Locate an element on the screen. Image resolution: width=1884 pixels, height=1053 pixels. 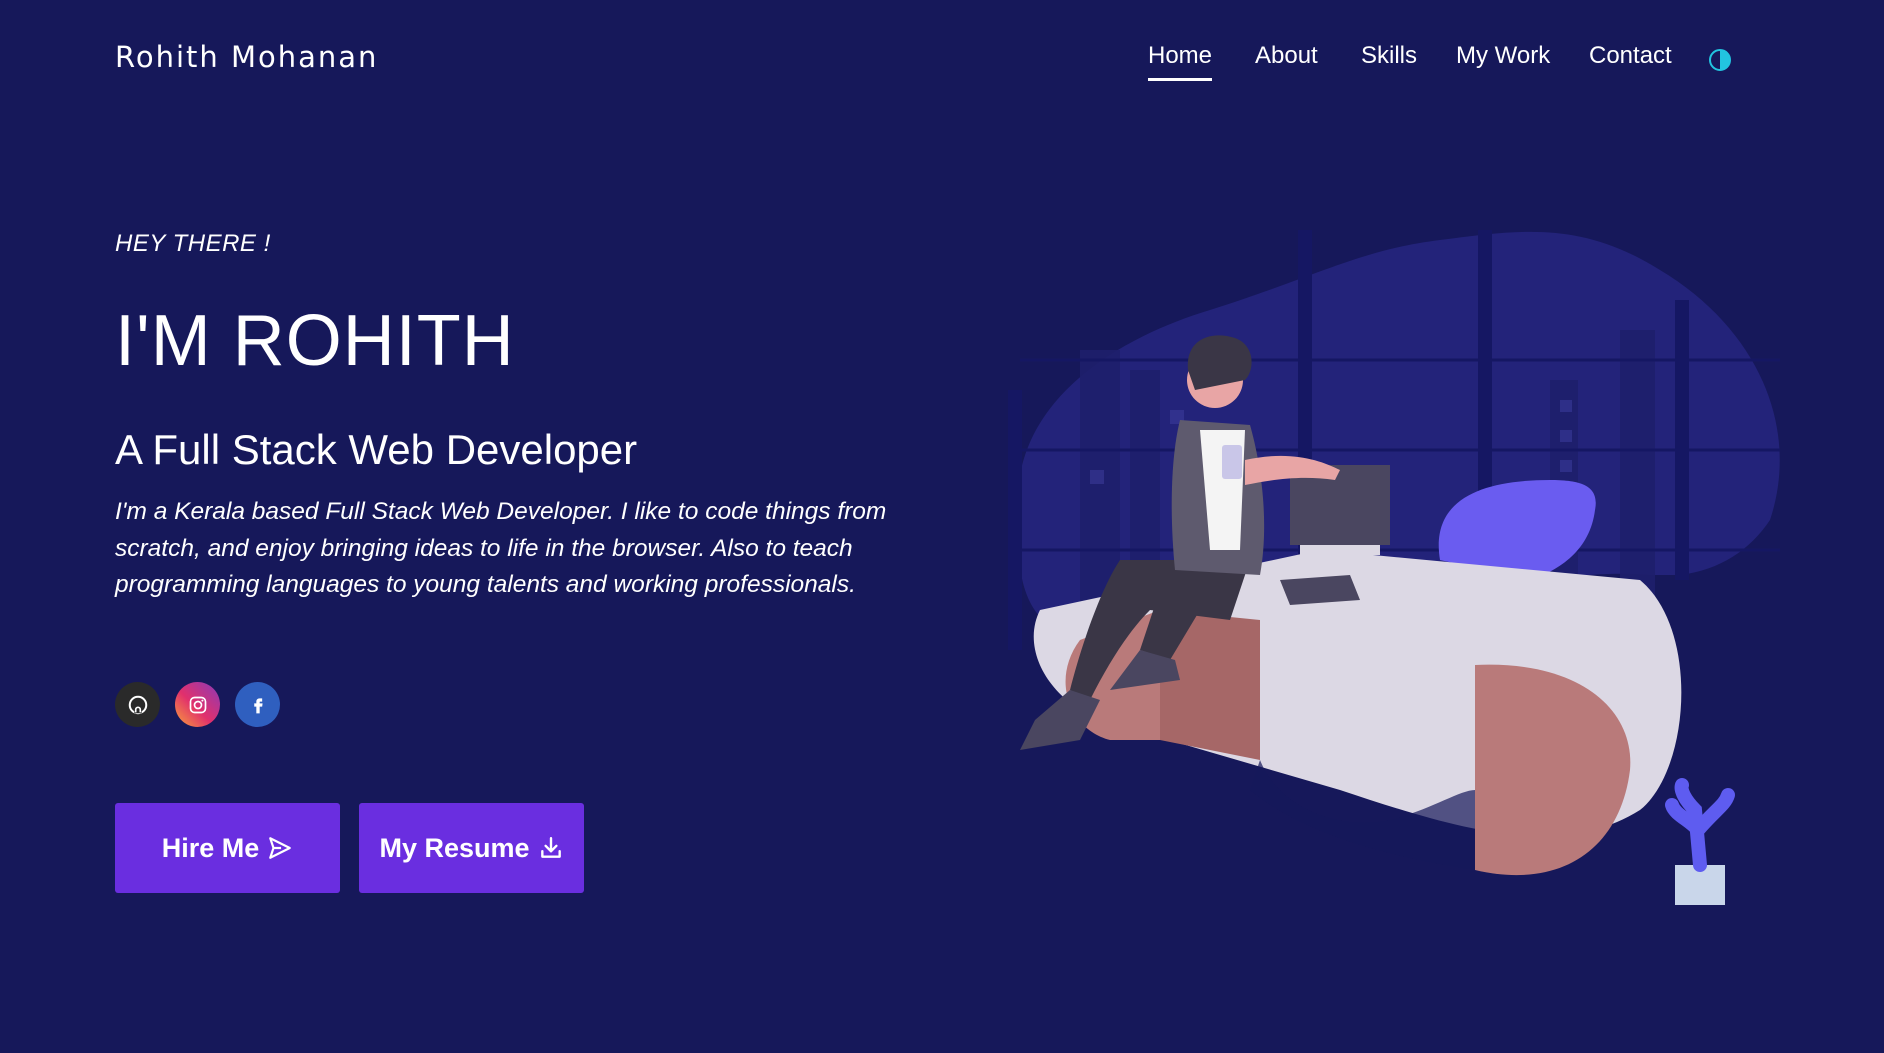
facebook-link is located at coordinates (257, 704).